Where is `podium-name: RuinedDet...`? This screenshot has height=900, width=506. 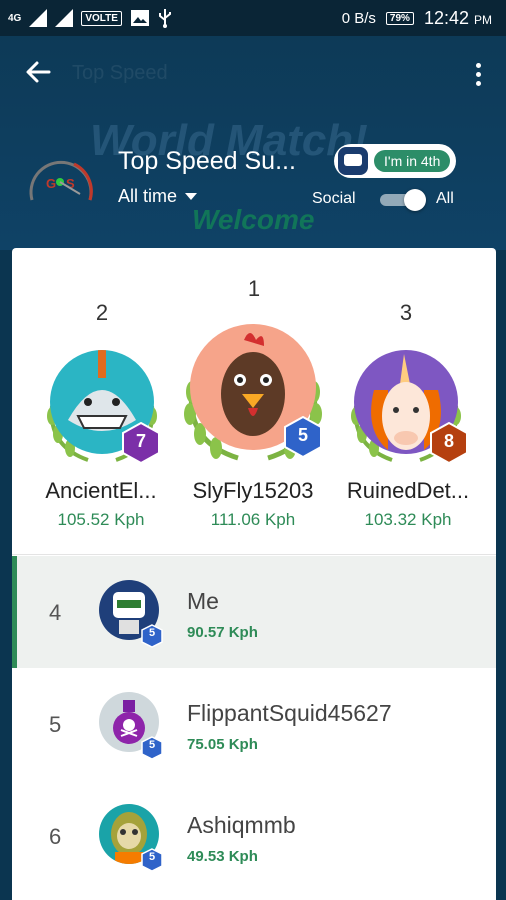
podium-name: RuinedDet... is located at coordinates (408, 491).